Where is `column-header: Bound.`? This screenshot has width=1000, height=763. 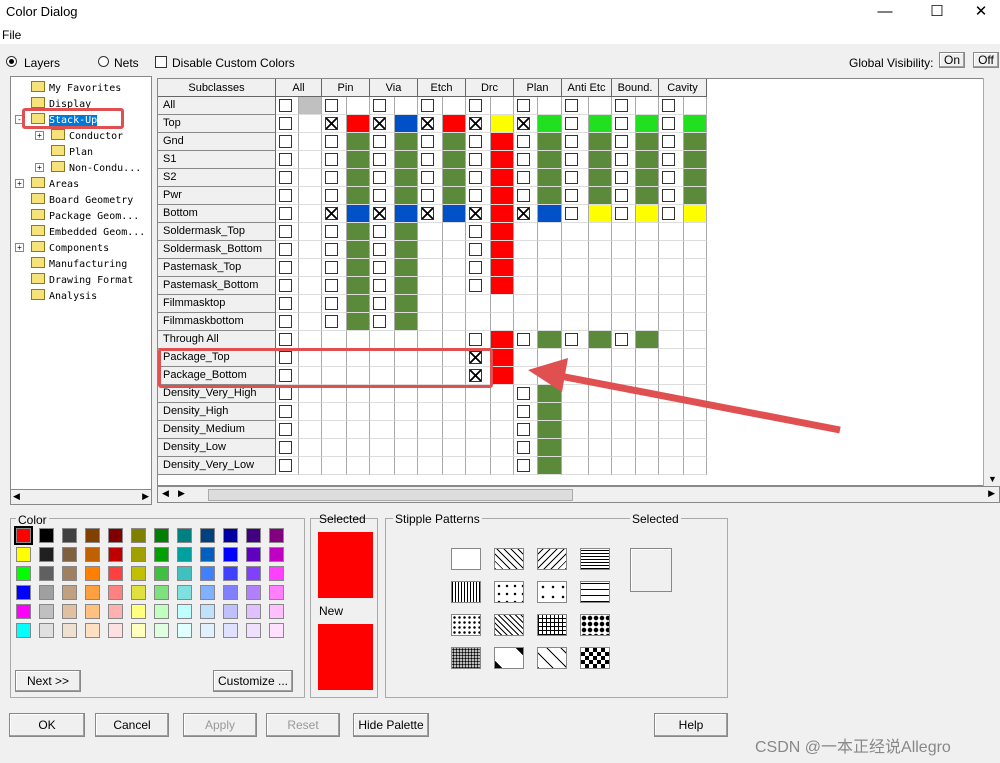
column-header: Bound. is located at coordinates (635, 88).